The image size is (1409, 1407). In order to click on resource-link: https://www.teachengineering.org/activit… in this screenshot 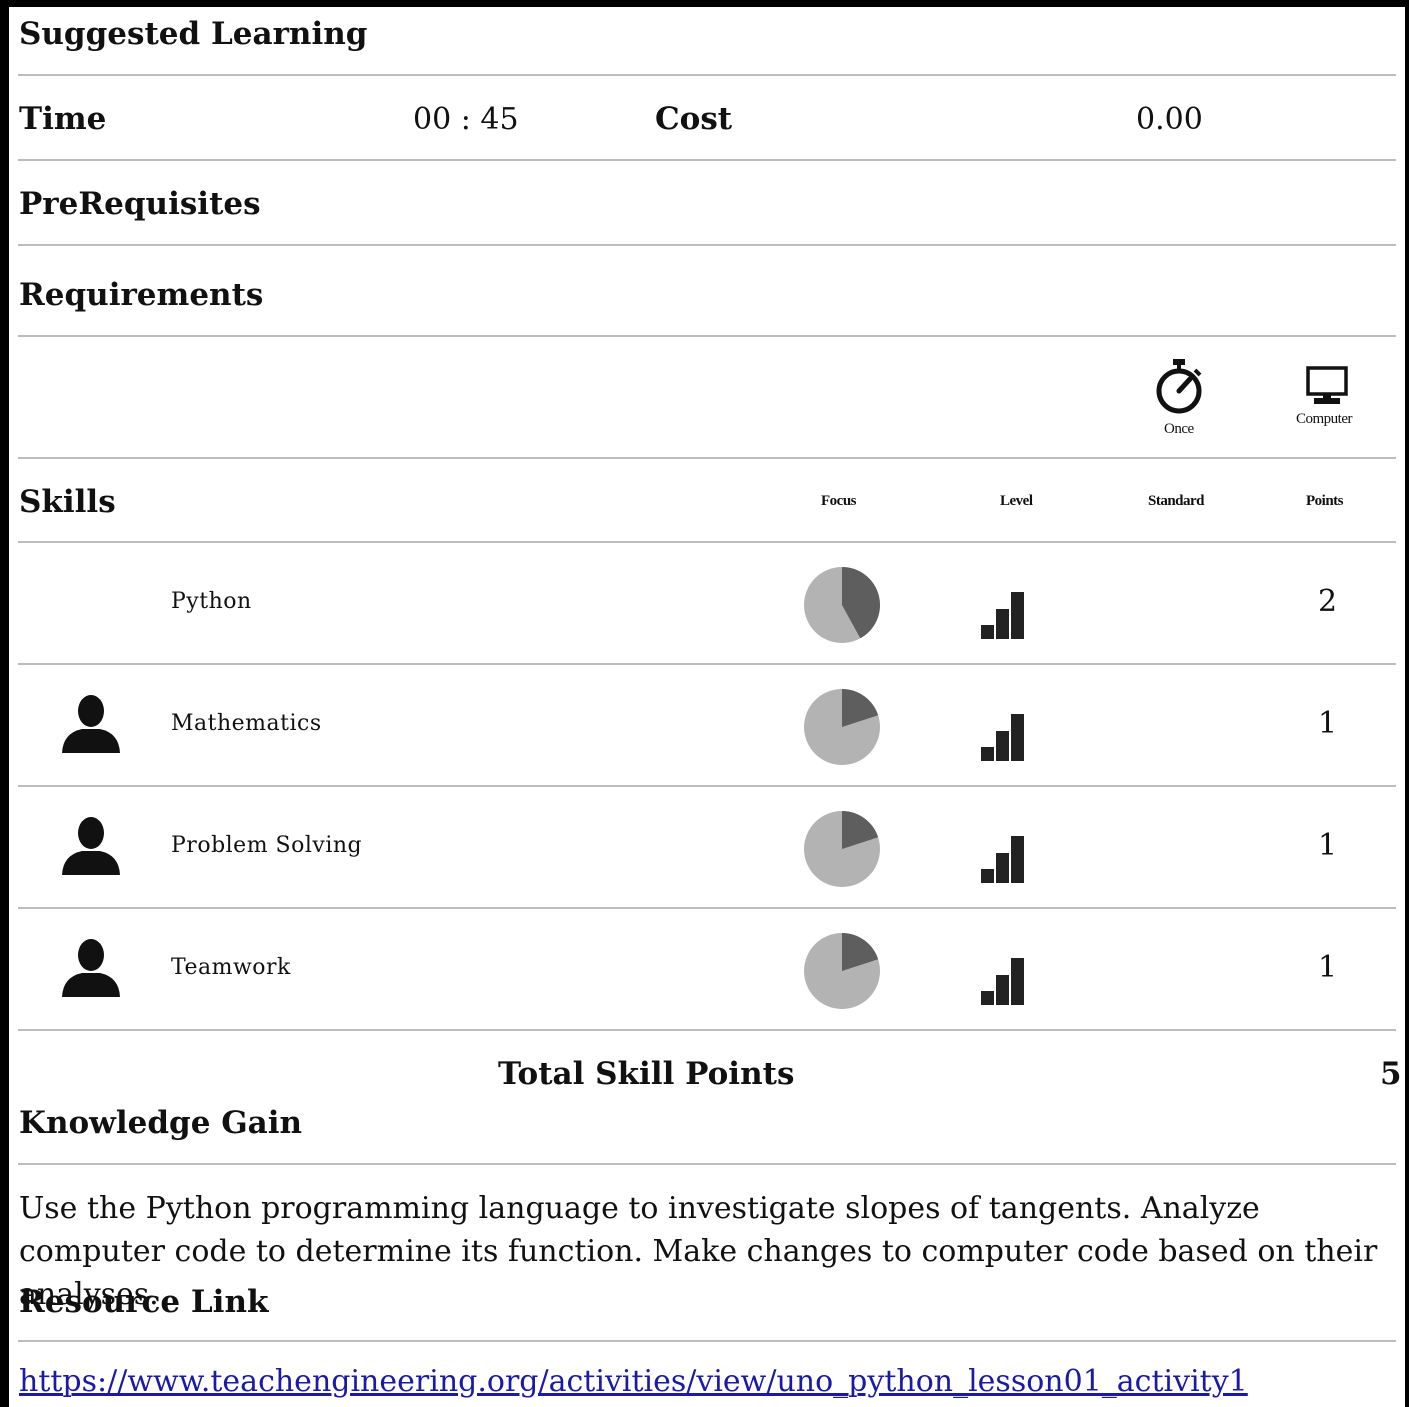, I will do `click(633, 1381)`.